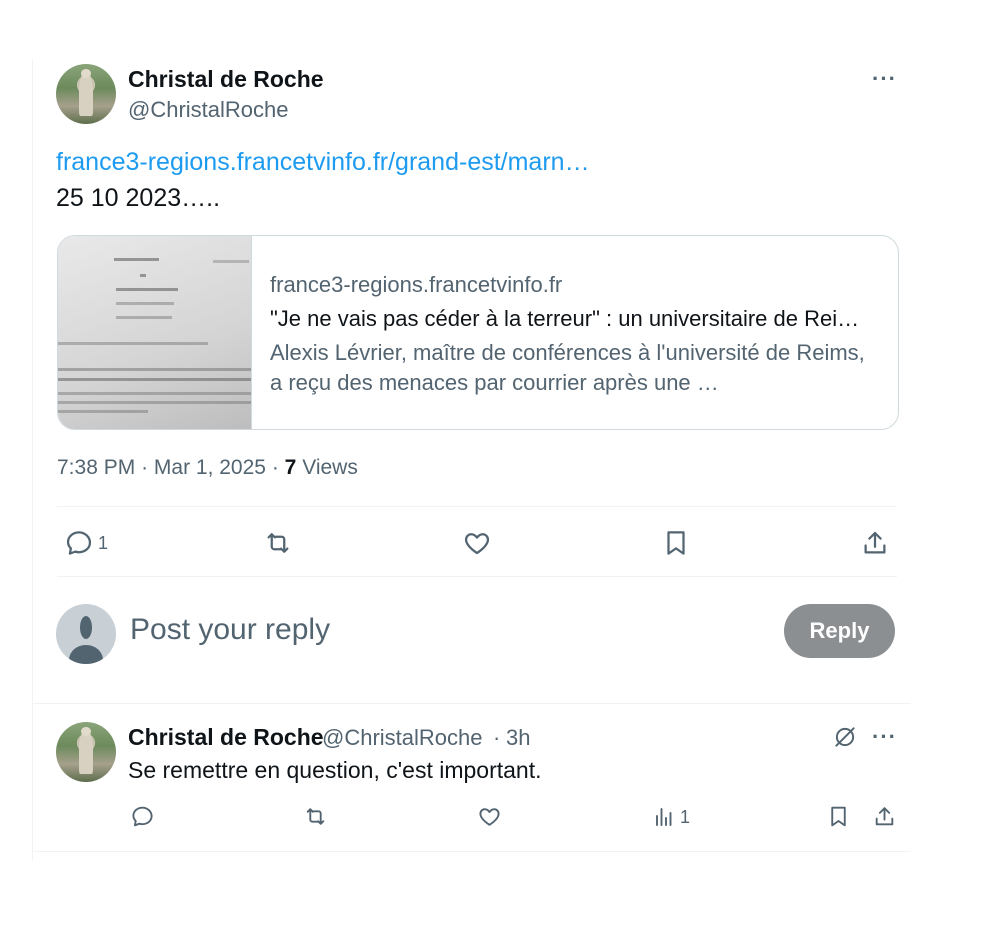  Describe the element at coordinates (155, 332) in the screenshot. I see `document-letter-photo-icon` at that location.